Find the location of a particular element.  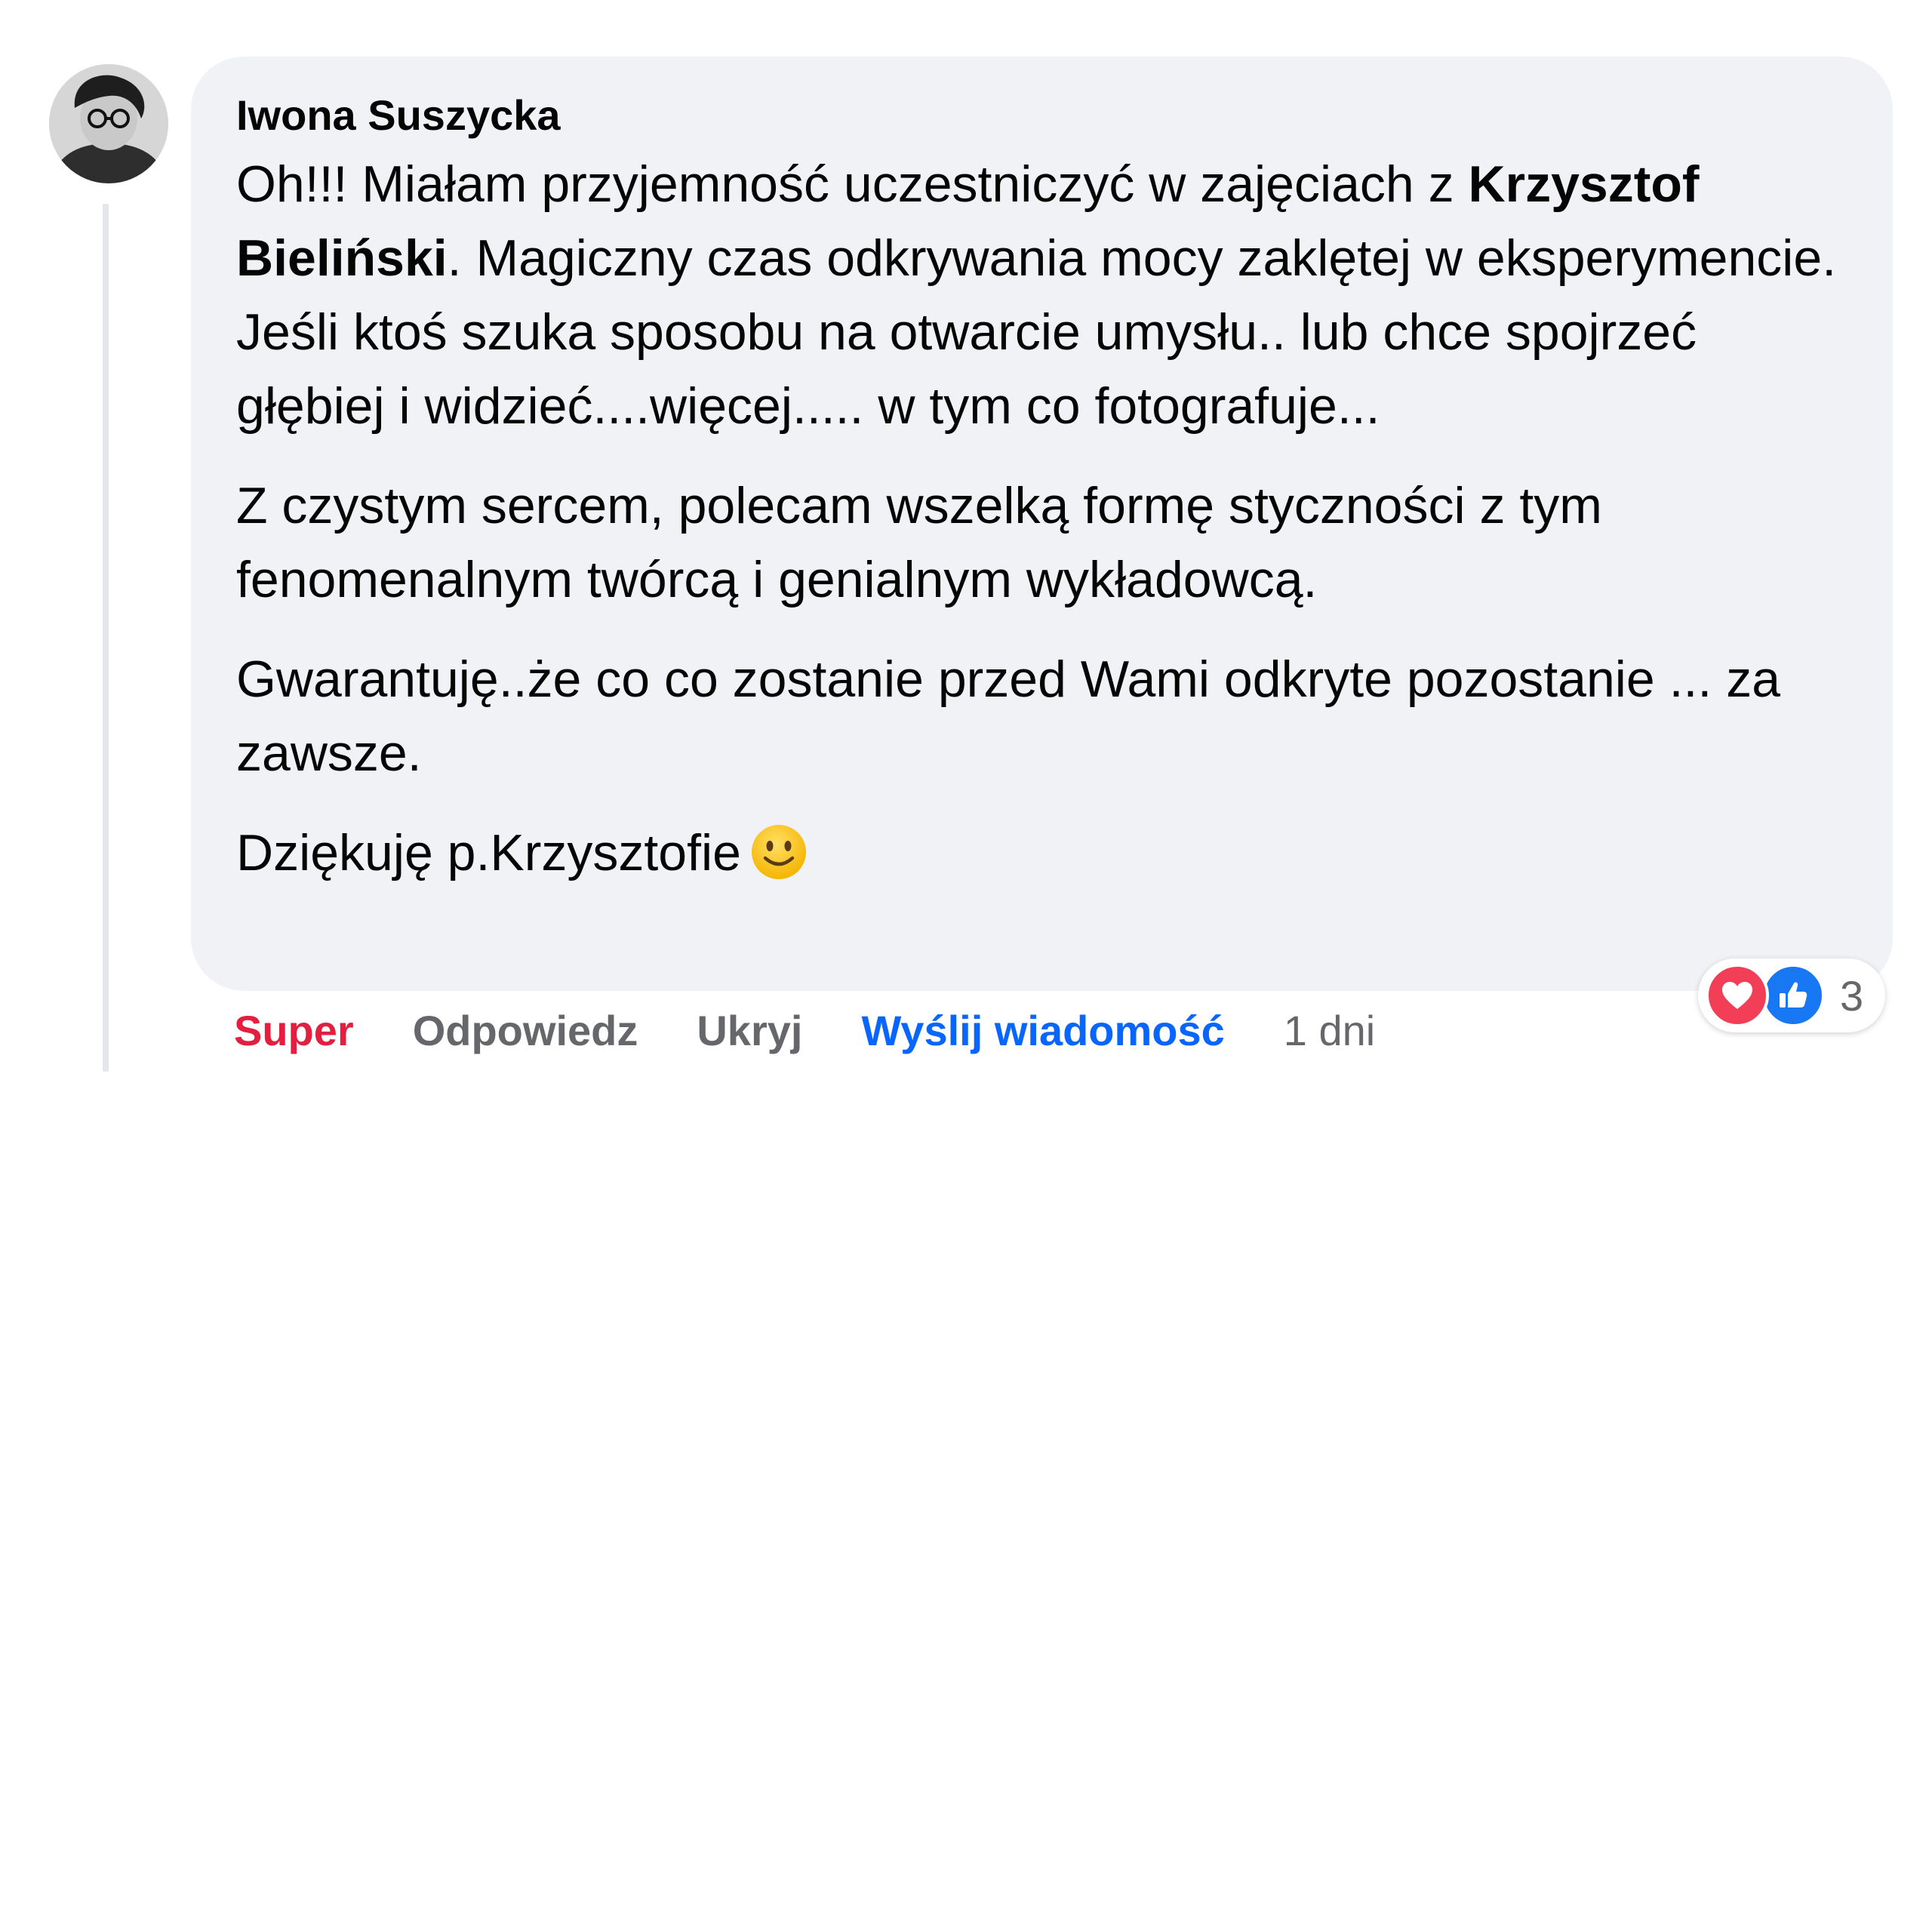

reaction-count: 3 is located at coordinates (1852, 995).